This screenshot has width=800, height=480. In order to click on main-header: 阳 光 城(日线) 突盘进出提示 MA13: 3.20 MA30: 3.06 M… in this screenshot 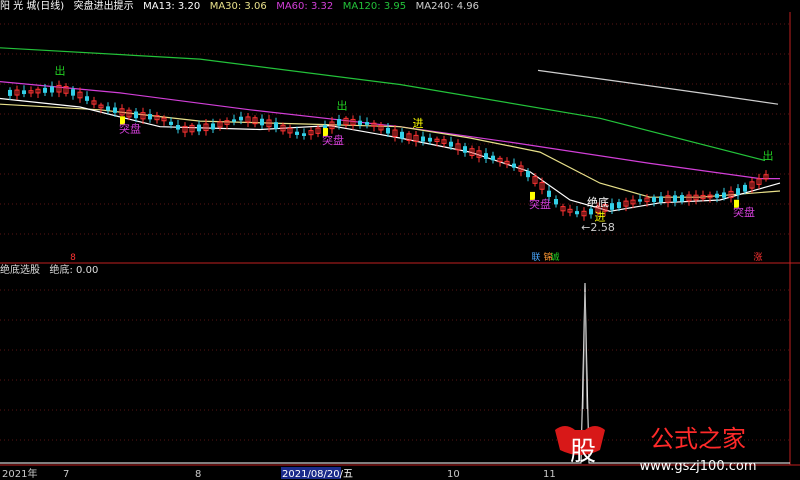, I will do `click(400, 6)`.